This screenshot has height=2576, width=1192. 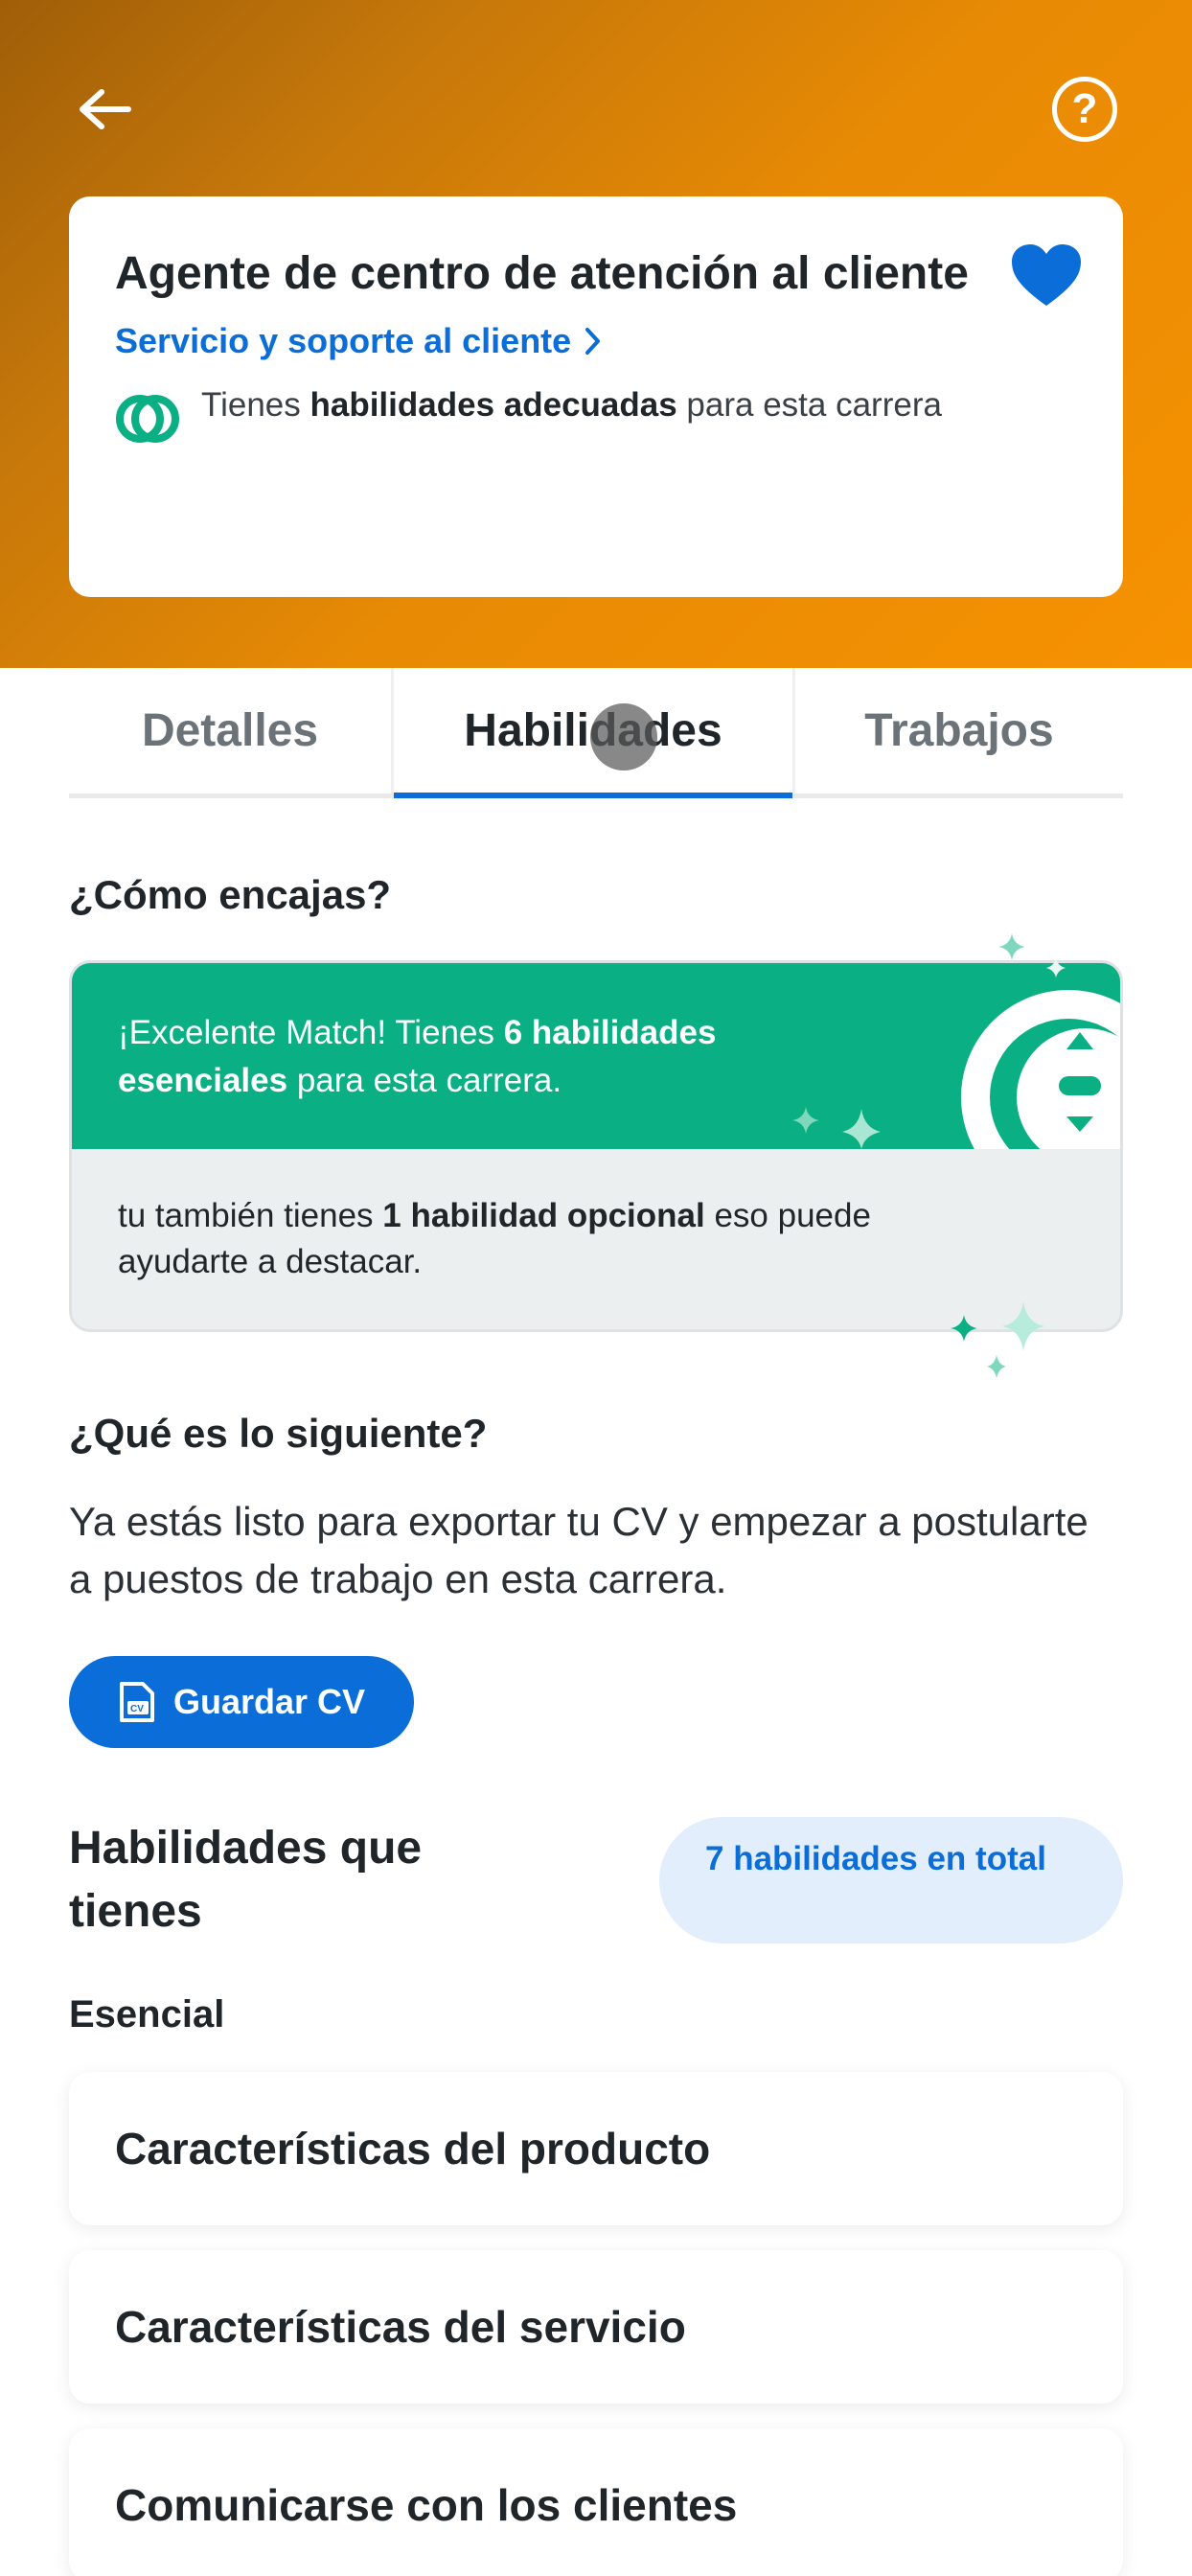 I want to click on sparkle-bottom-icon, so click(x=997, y=1339).